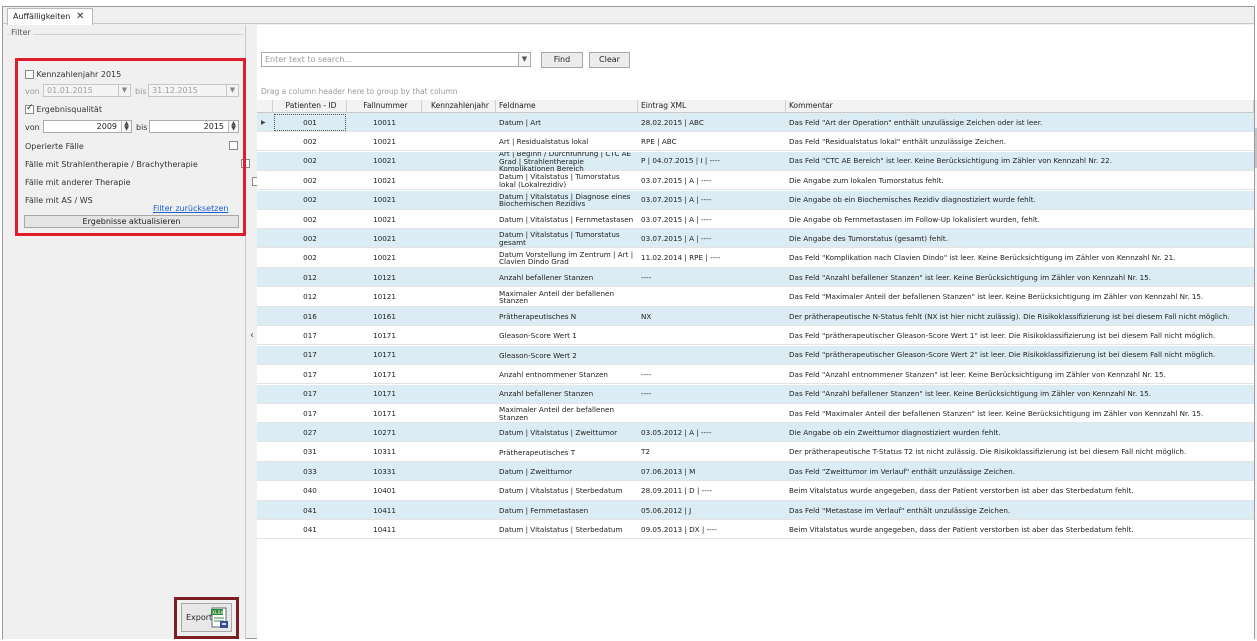  I want to click on cell-feldname: Prätherapeutisches N, so click(567, 316).